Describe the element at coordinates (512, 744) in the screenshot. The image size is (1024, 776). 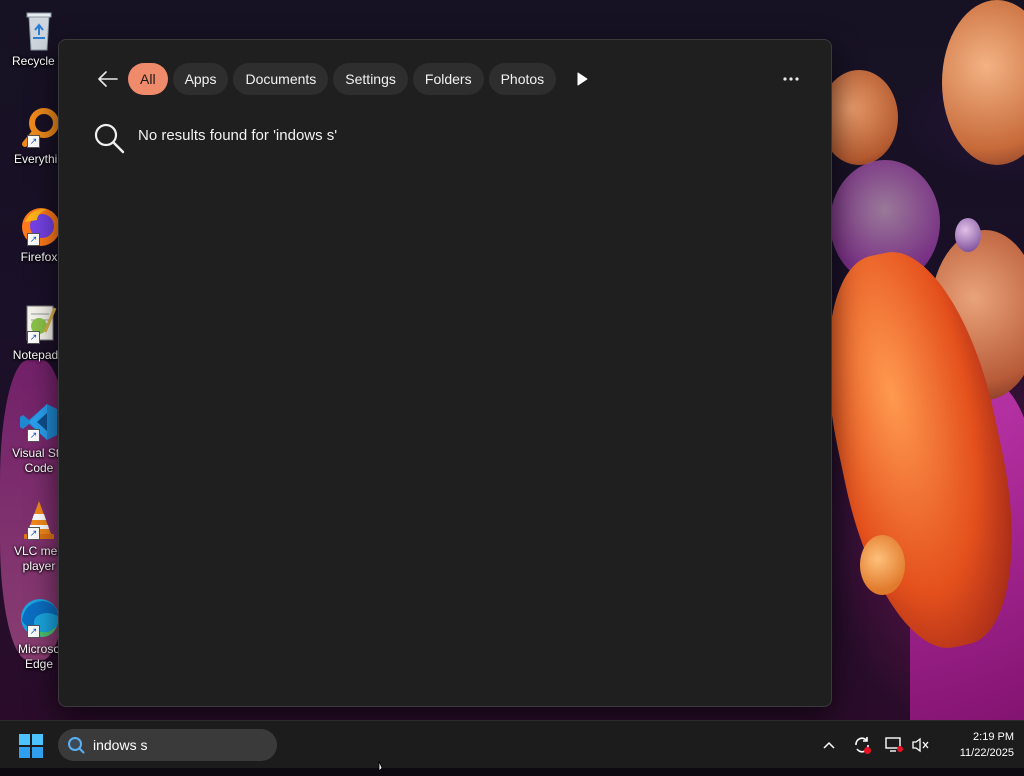
I see `taskbar: indows s 2:19 PM 11/22/2025` at that location.